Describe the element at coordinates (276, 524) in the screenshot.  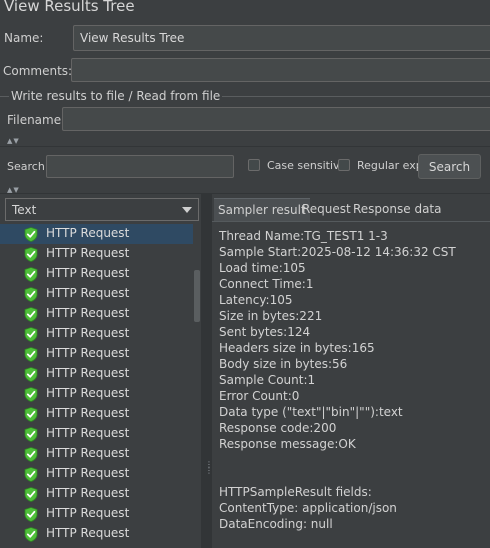
I see `result-line: DataEncoding: null` at that location.